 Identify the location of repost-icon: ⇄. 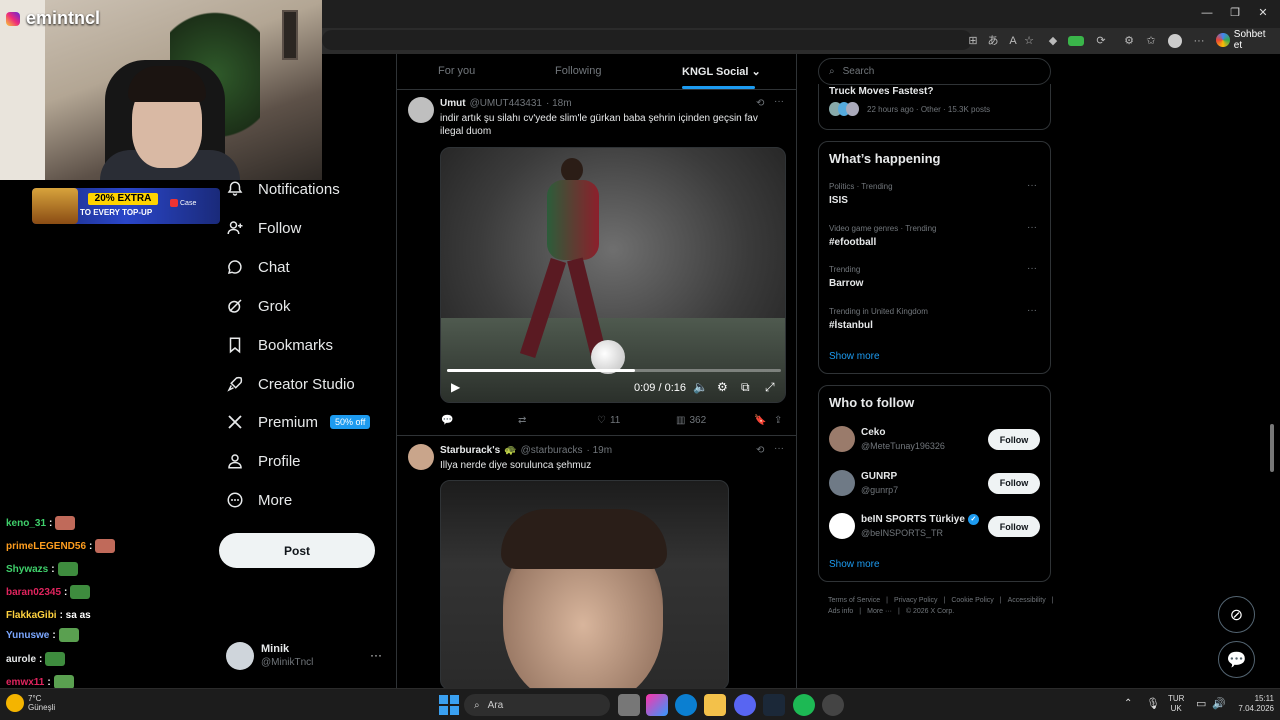
(522, 420).